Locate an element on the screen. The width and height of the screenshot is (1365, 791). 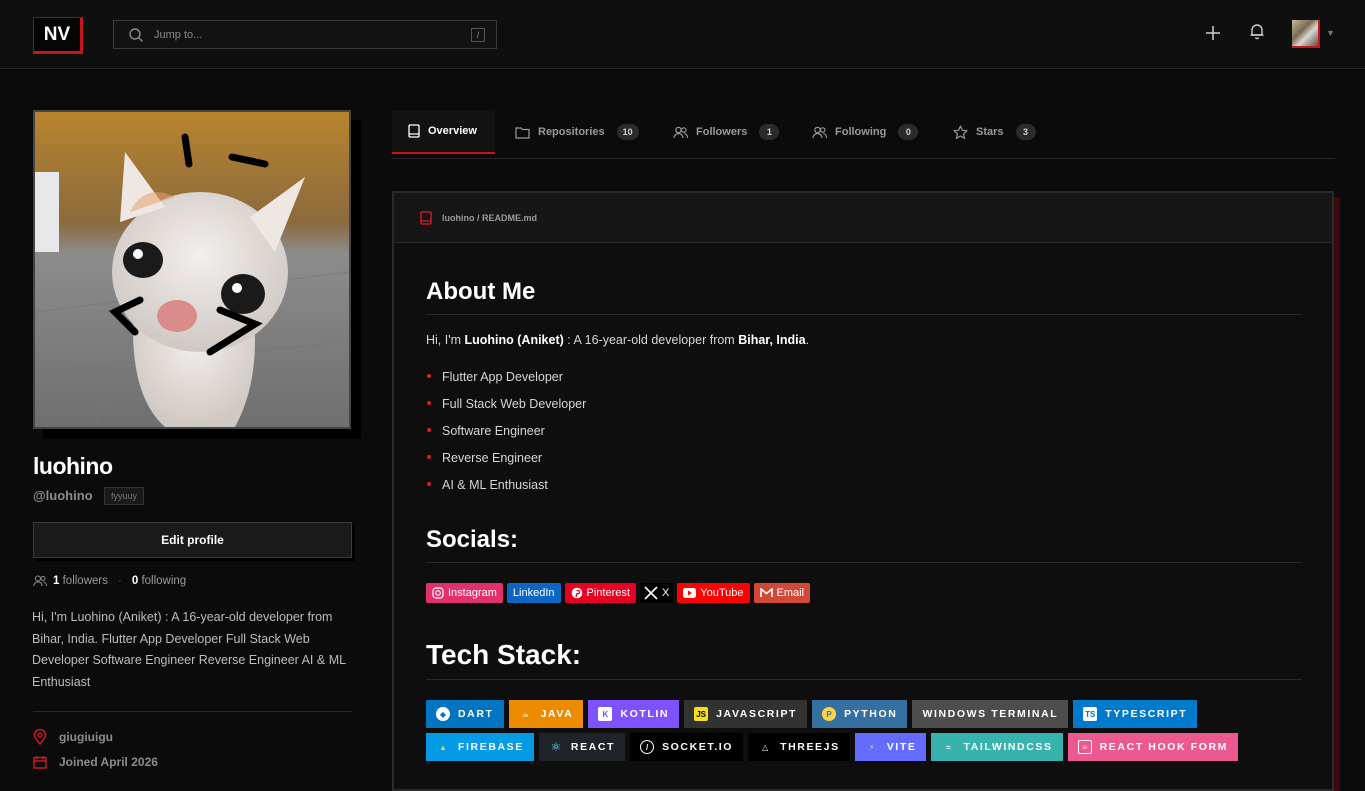
java-badge: ☕ JAVA is located at coordinates (546, 714).